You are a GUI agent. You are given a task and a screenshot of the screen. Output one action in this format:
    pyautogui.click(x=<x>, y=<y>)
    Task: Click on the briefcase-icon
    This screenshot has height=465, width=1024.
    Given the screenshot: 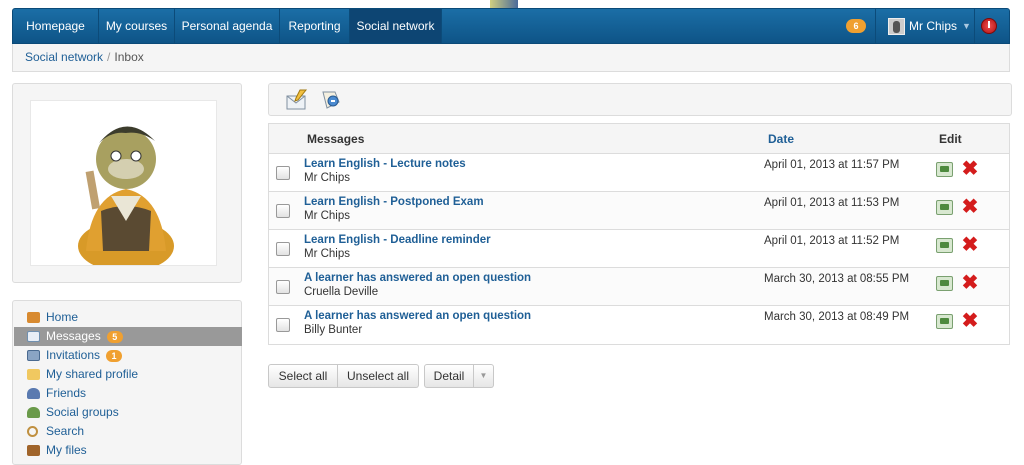 What is the action you would take?
    pyautogui.click(x=33, y=450)
    